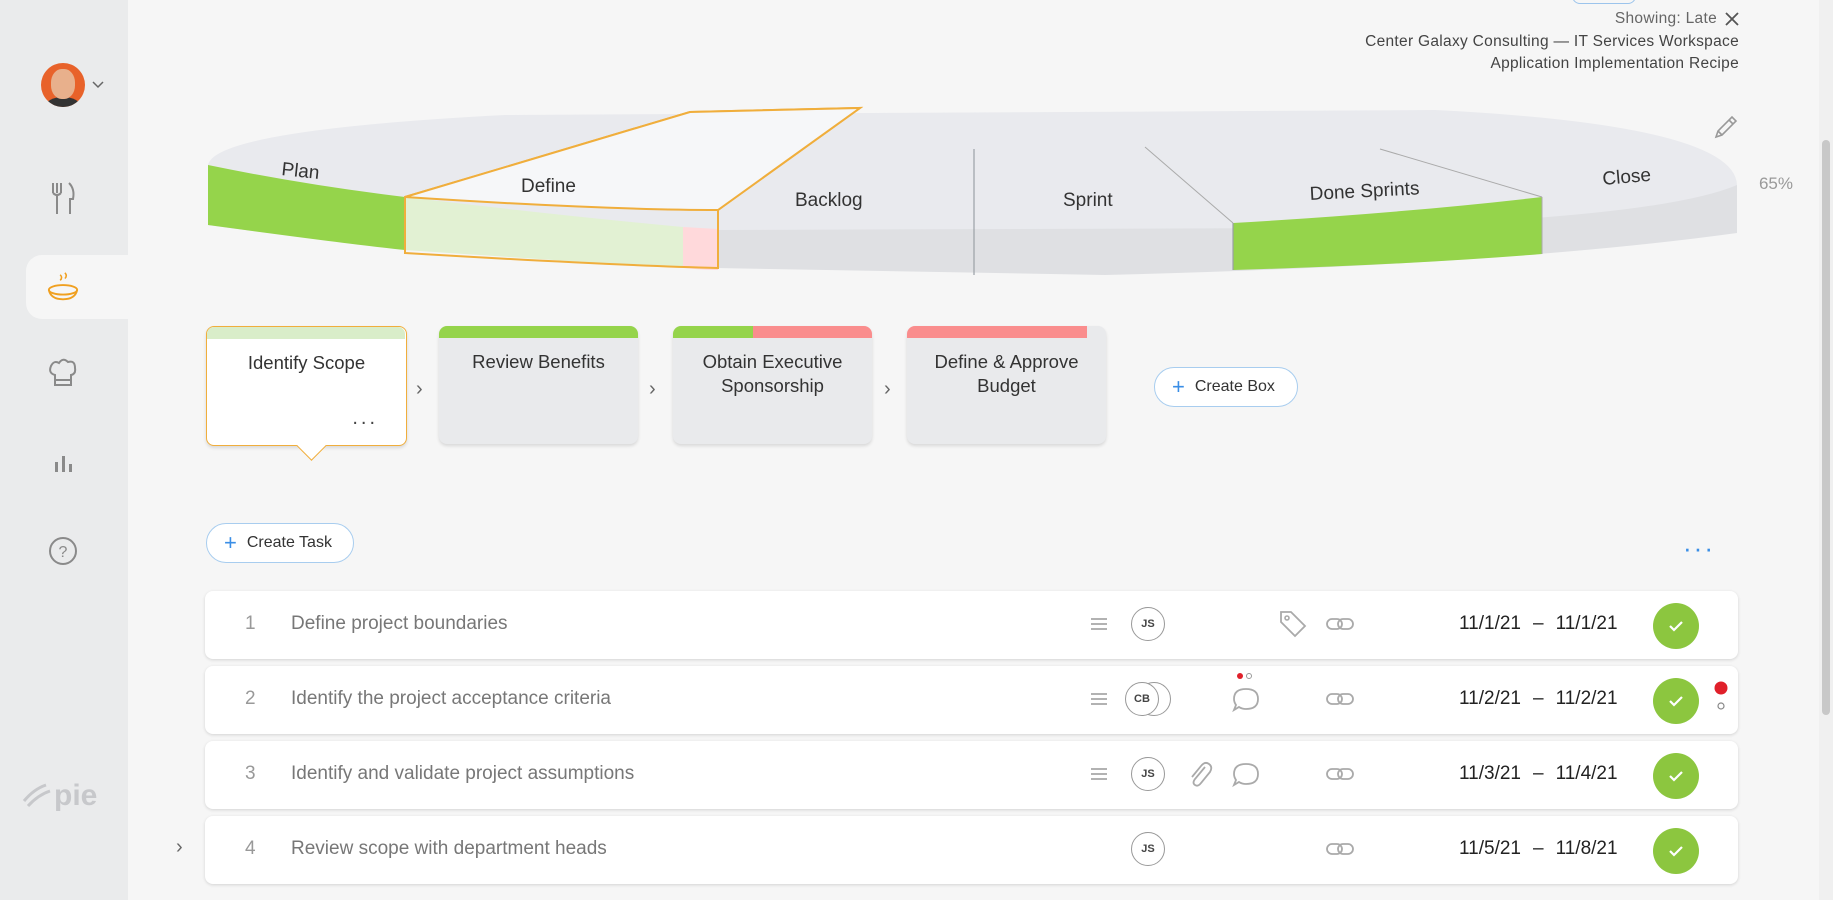  Describe the element at coordinates (311, 446) in the screenshot. I see `box-pointer` at that location.